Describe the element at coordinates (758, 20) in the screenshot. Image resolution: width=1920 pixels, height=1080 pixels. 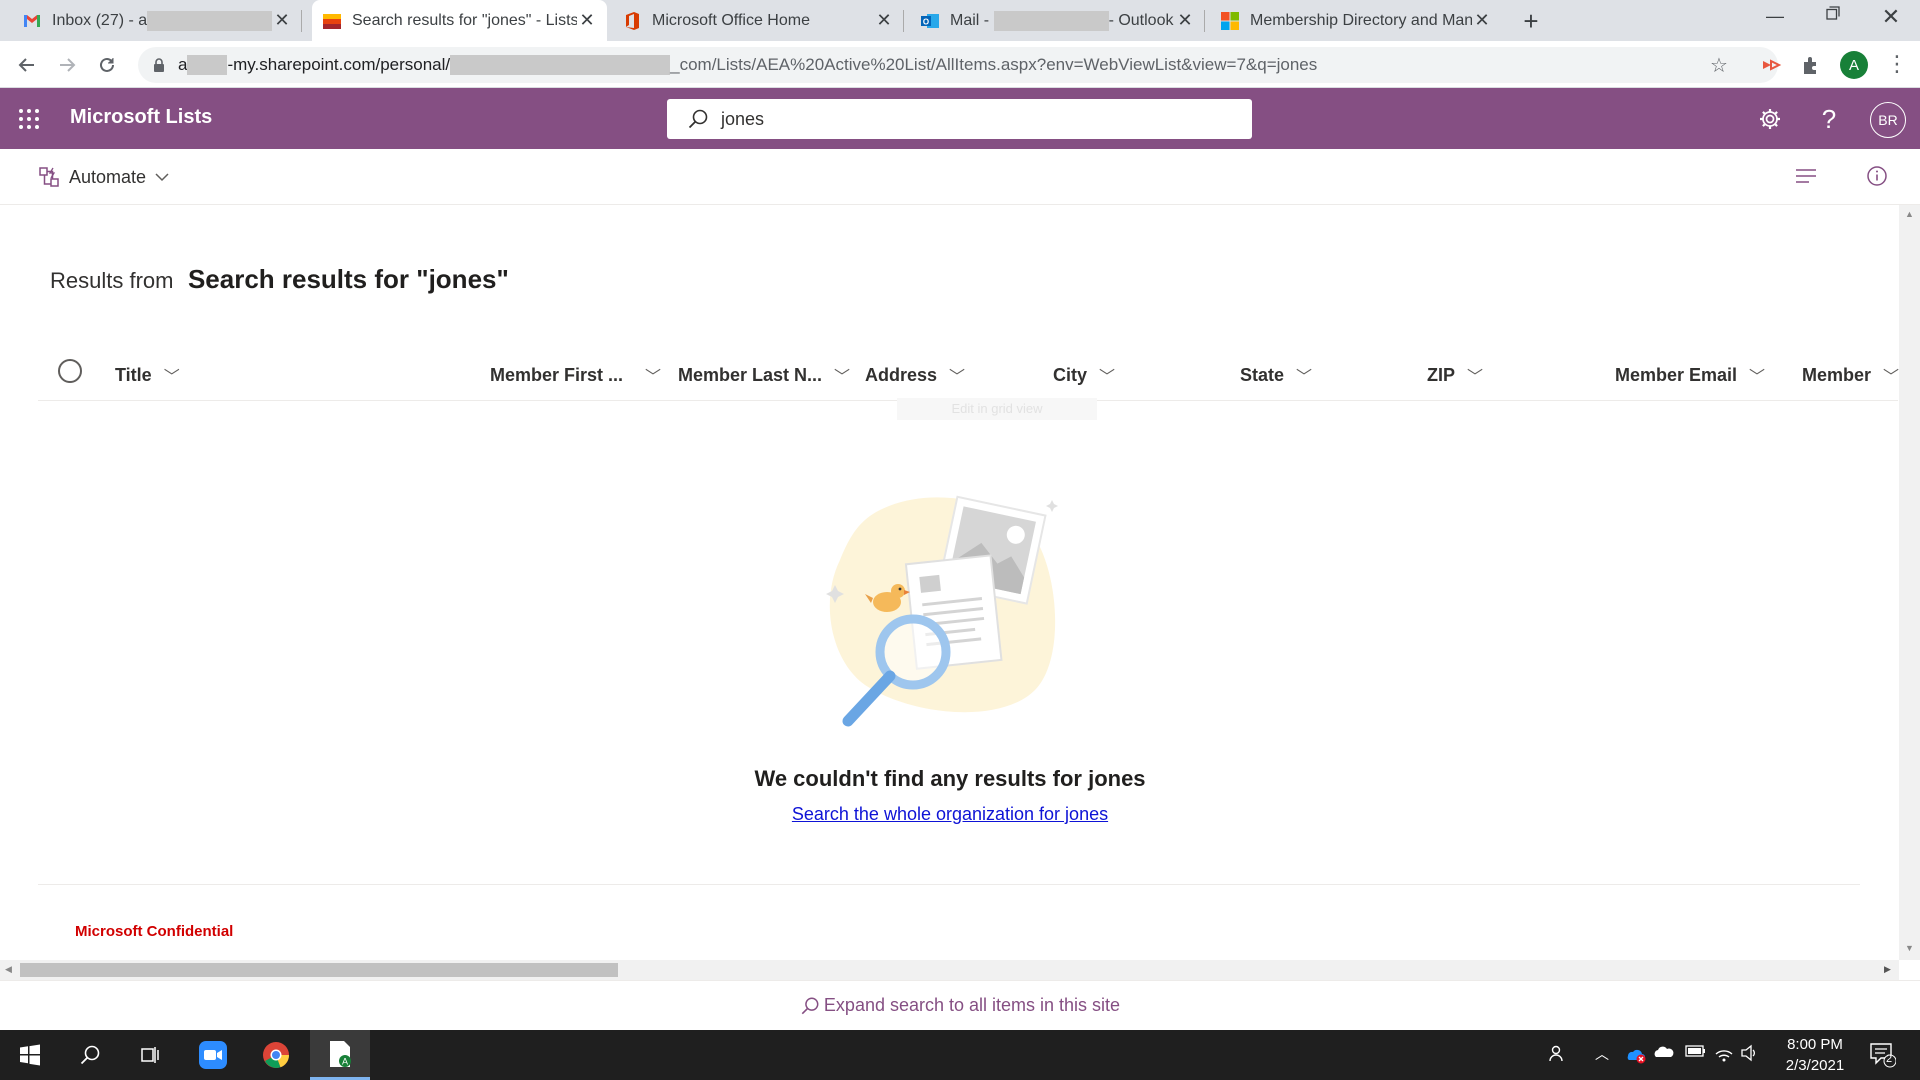
I see `tab-office-home: Microsoft Office Home ✕` at that location.